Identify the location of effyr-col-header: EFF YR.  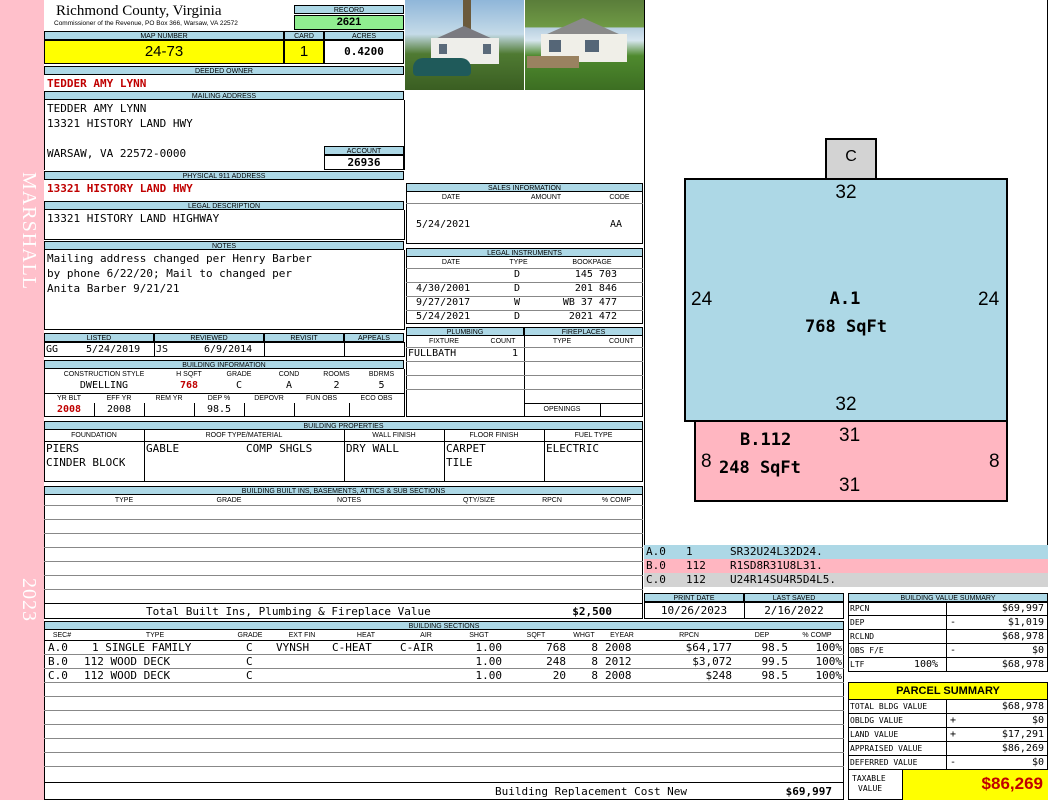
(119, 398).